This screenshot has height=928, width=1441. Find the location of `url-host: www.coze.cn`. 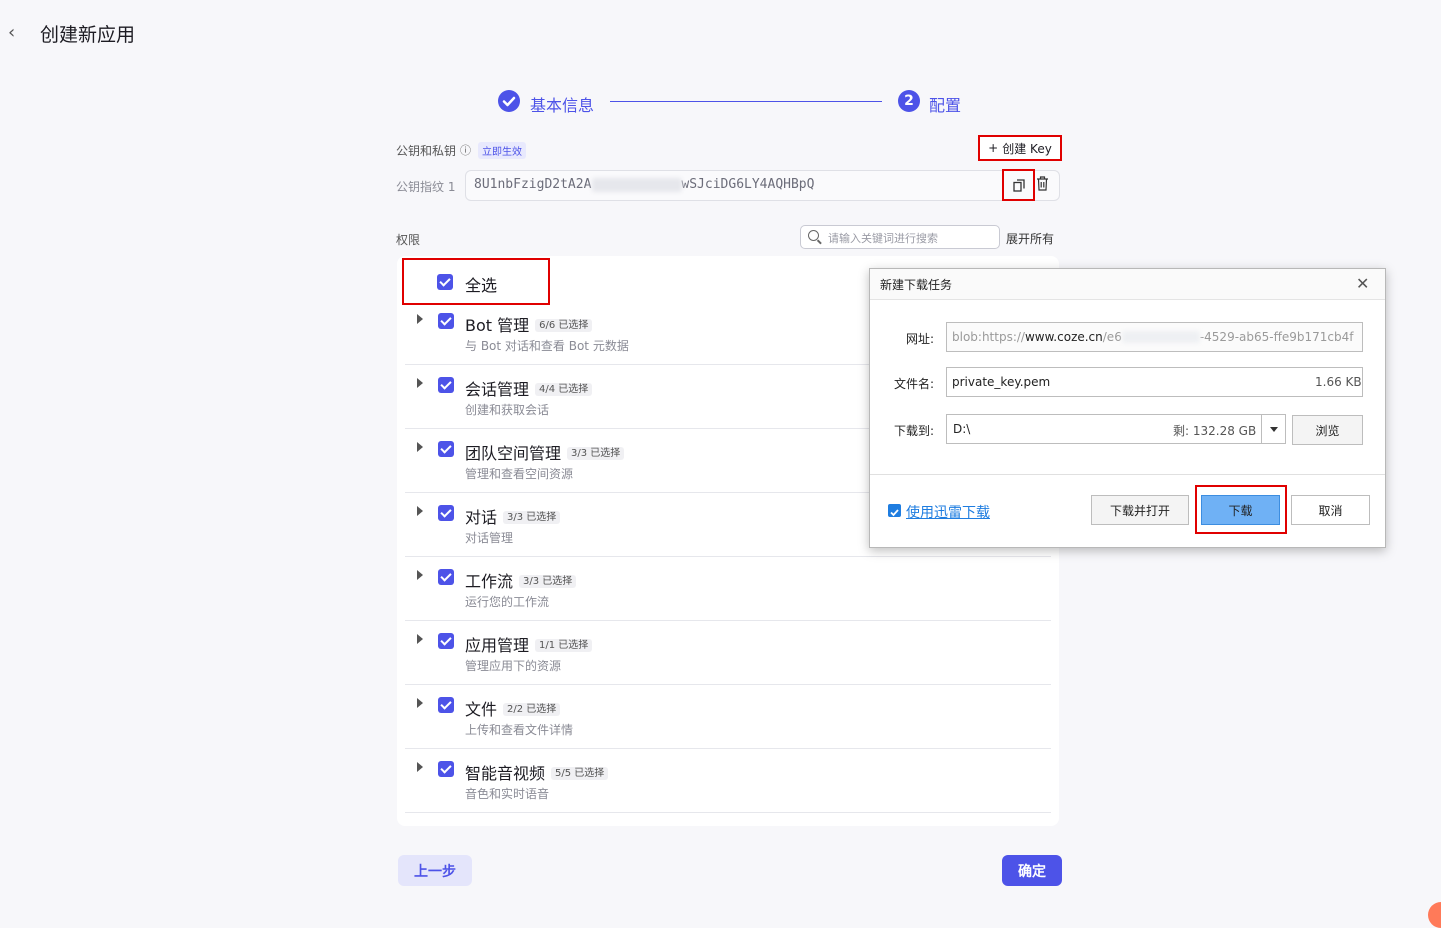

url-host: www.coze.cn is located at coordinates (1063, 337).